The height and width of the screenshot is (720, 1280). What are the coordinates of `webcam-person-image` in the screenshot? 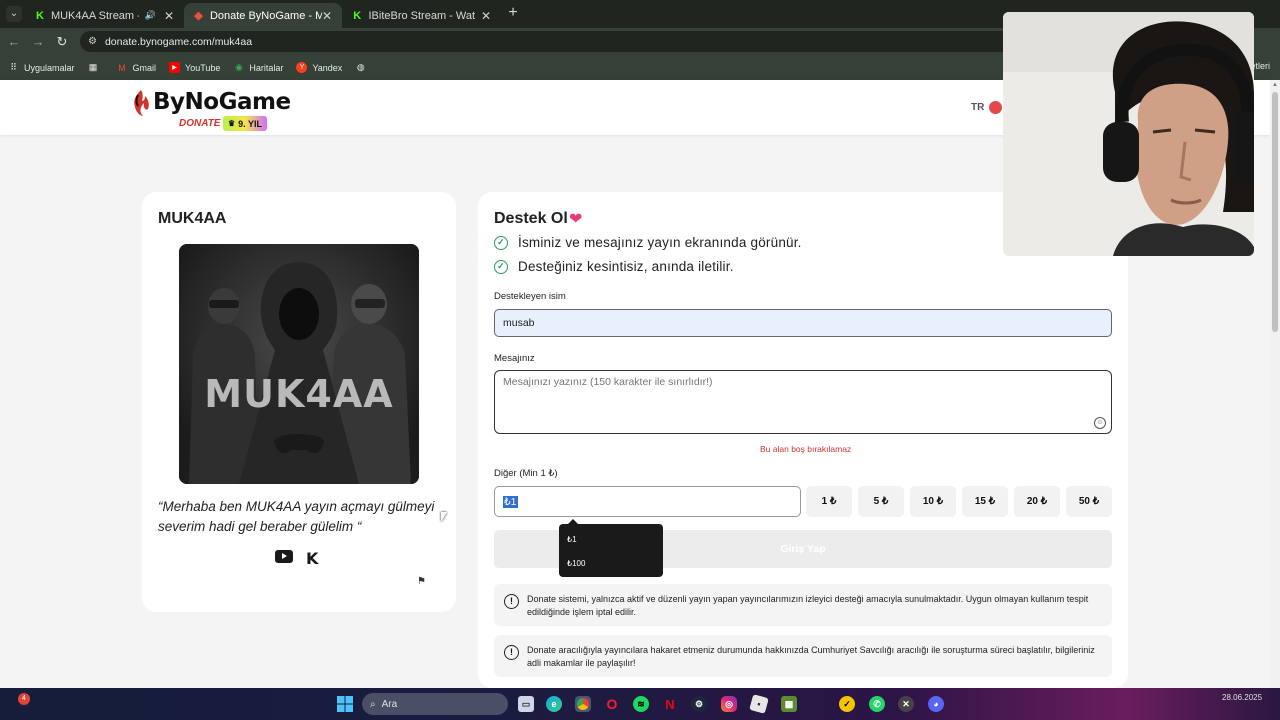 It's located at (1128, 134).